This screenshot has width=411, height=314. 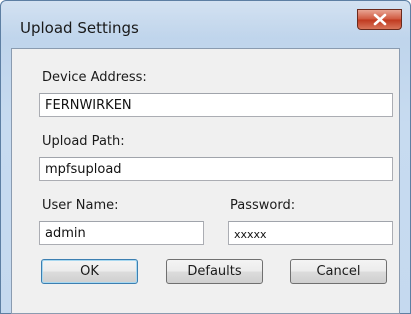 What do you see at coordinates (83, 141) in the screenshot?
I see `upload-path-label: Upload Path:` at bounding box center [83, 141].